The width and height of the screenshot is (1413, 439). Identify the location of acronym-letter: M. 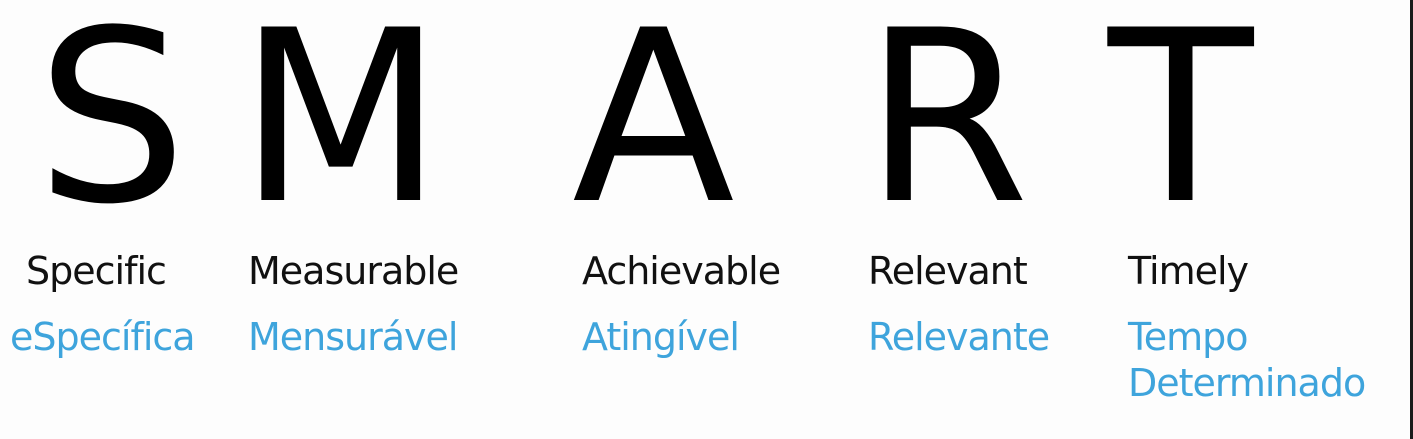
(341, 128).